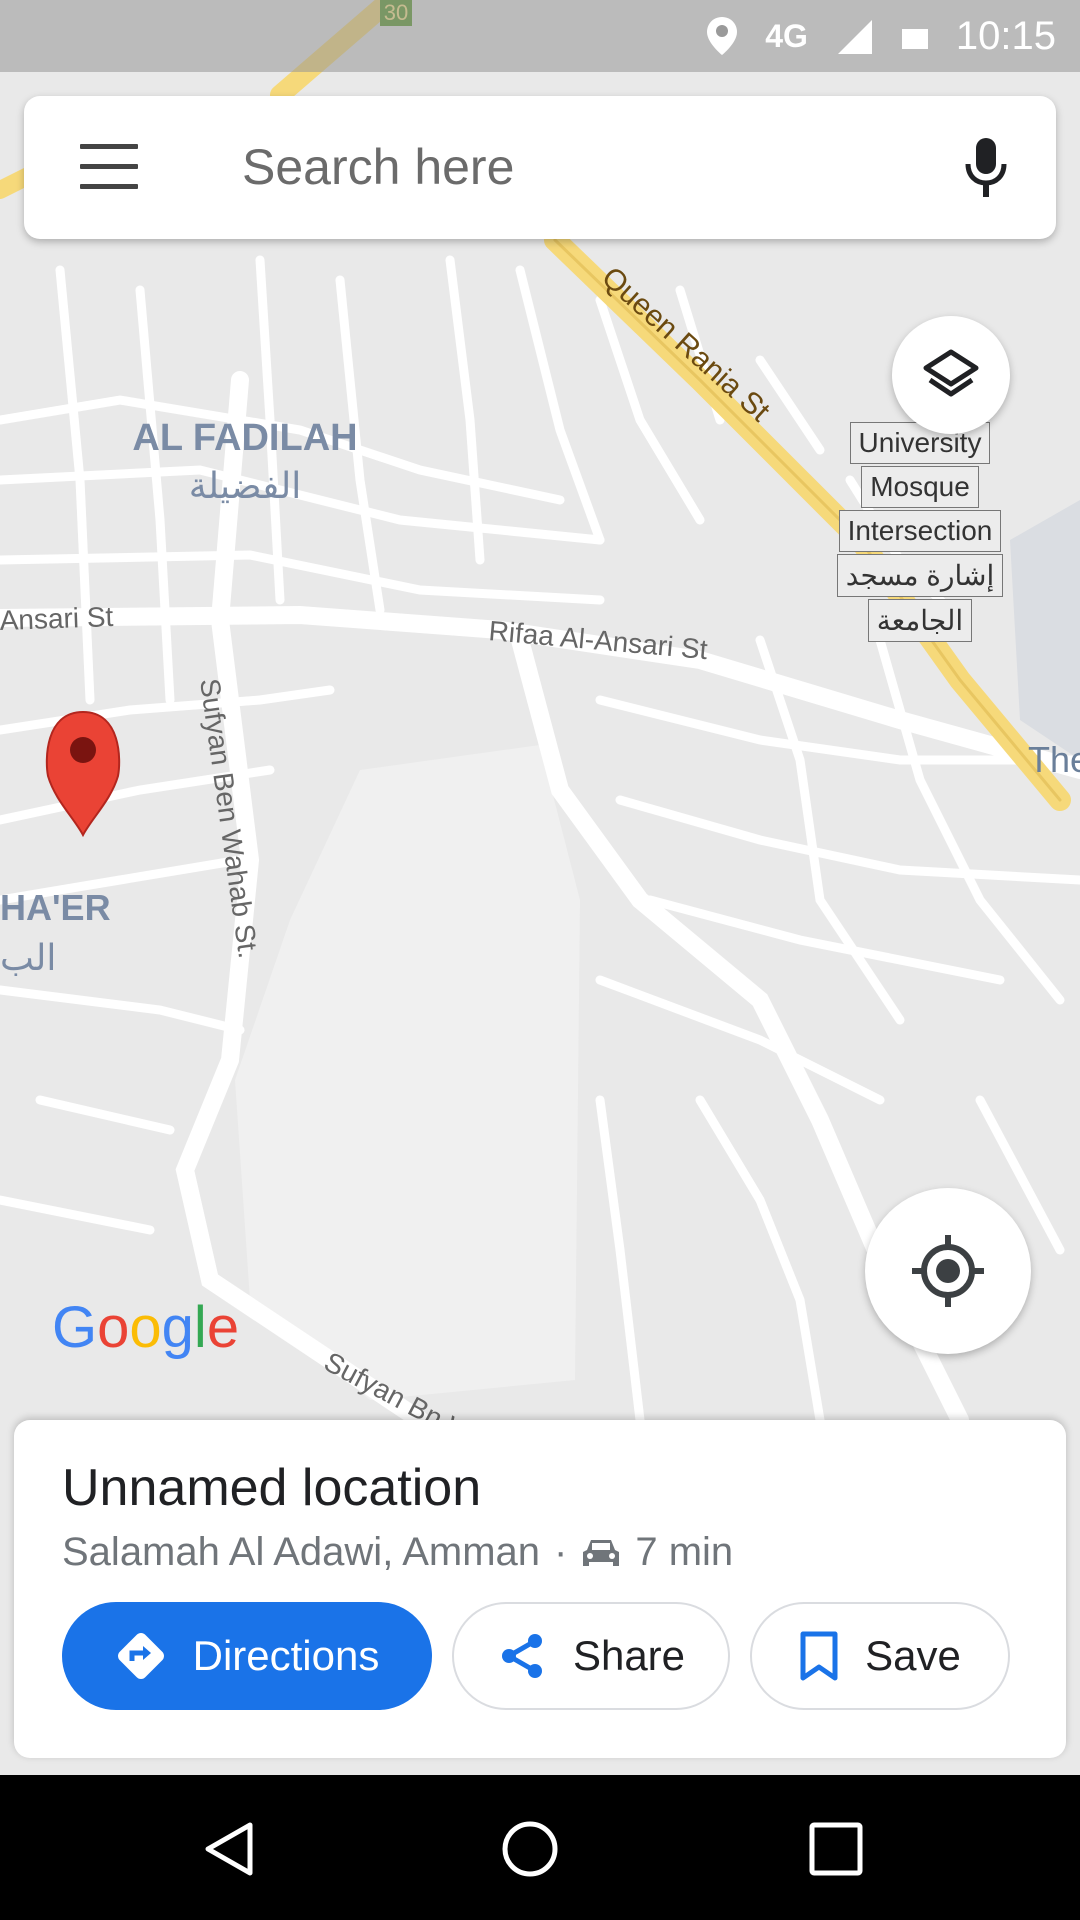 Image resolution: width=1080 pixels, height=1920 pixels. I want to click on car-icon, so click(601, 1552).